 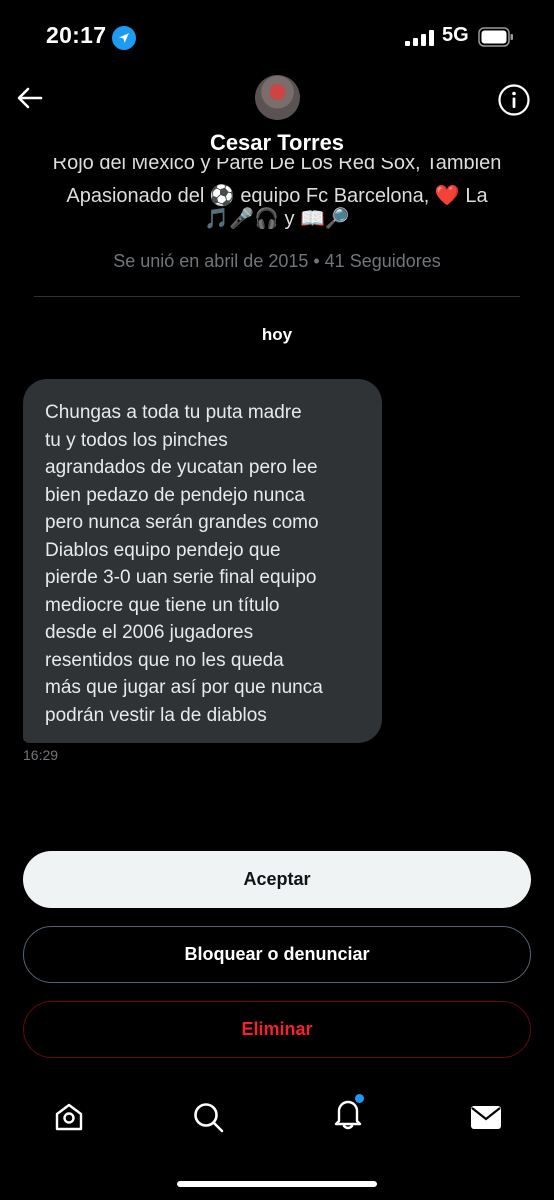 What do you see at coordinates (277, 143) in the screenshot?
I see `profile-name: Cesar Torres` at bounding box center [277, 143].